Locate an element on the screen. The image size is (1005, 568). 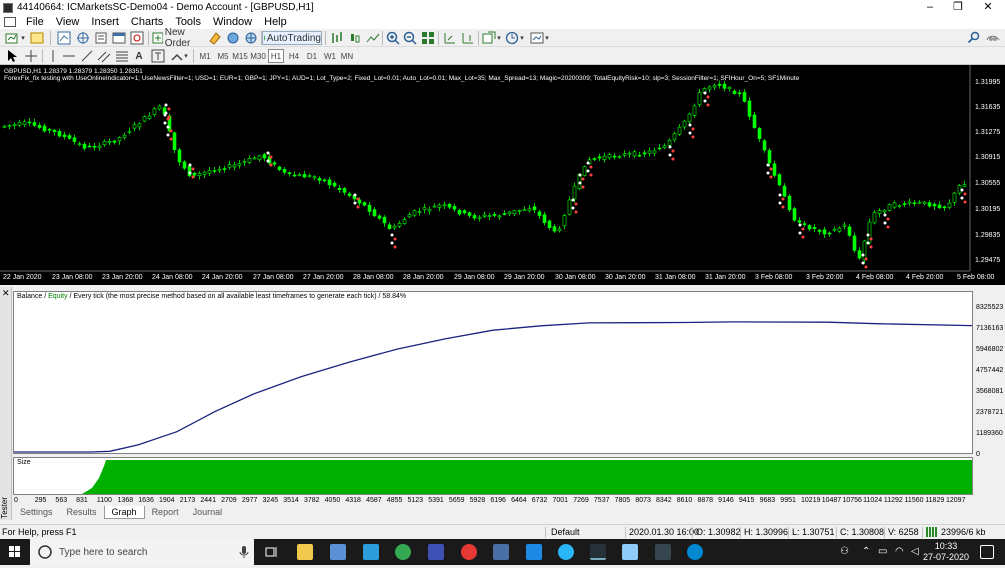
signals-icon is located at coordinates (233, 38).